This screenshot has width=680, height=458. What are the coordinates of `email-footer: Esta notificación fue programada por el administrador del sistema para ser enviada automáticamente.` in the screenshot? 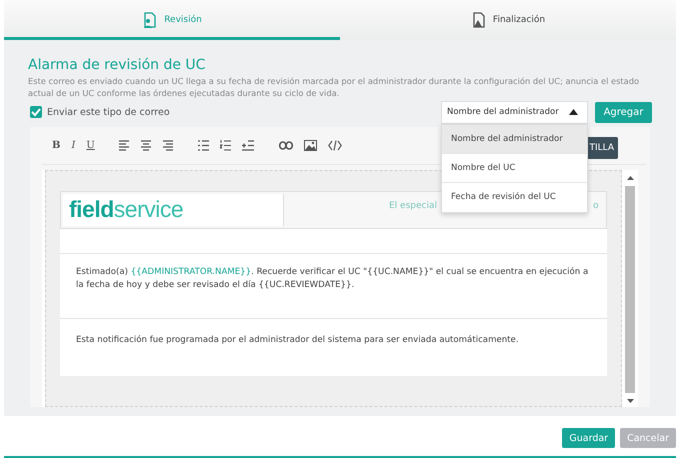 It's located at (333, 347).